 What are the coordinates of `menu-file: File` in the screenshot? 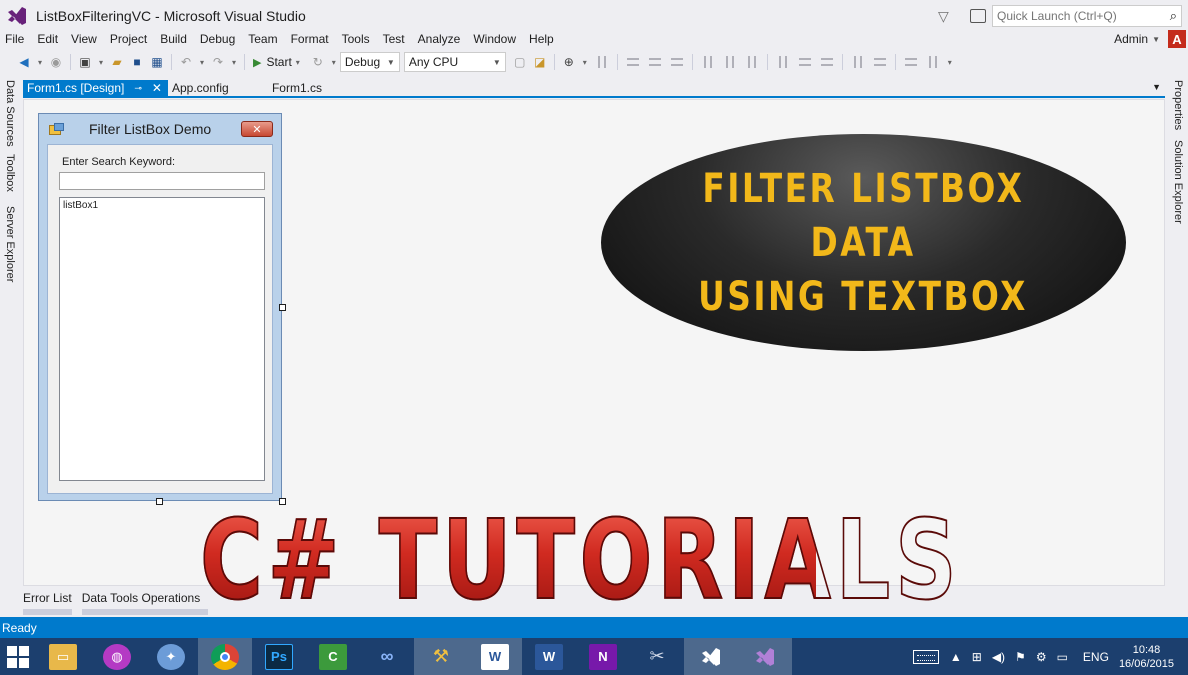 It's located at (16, 39).